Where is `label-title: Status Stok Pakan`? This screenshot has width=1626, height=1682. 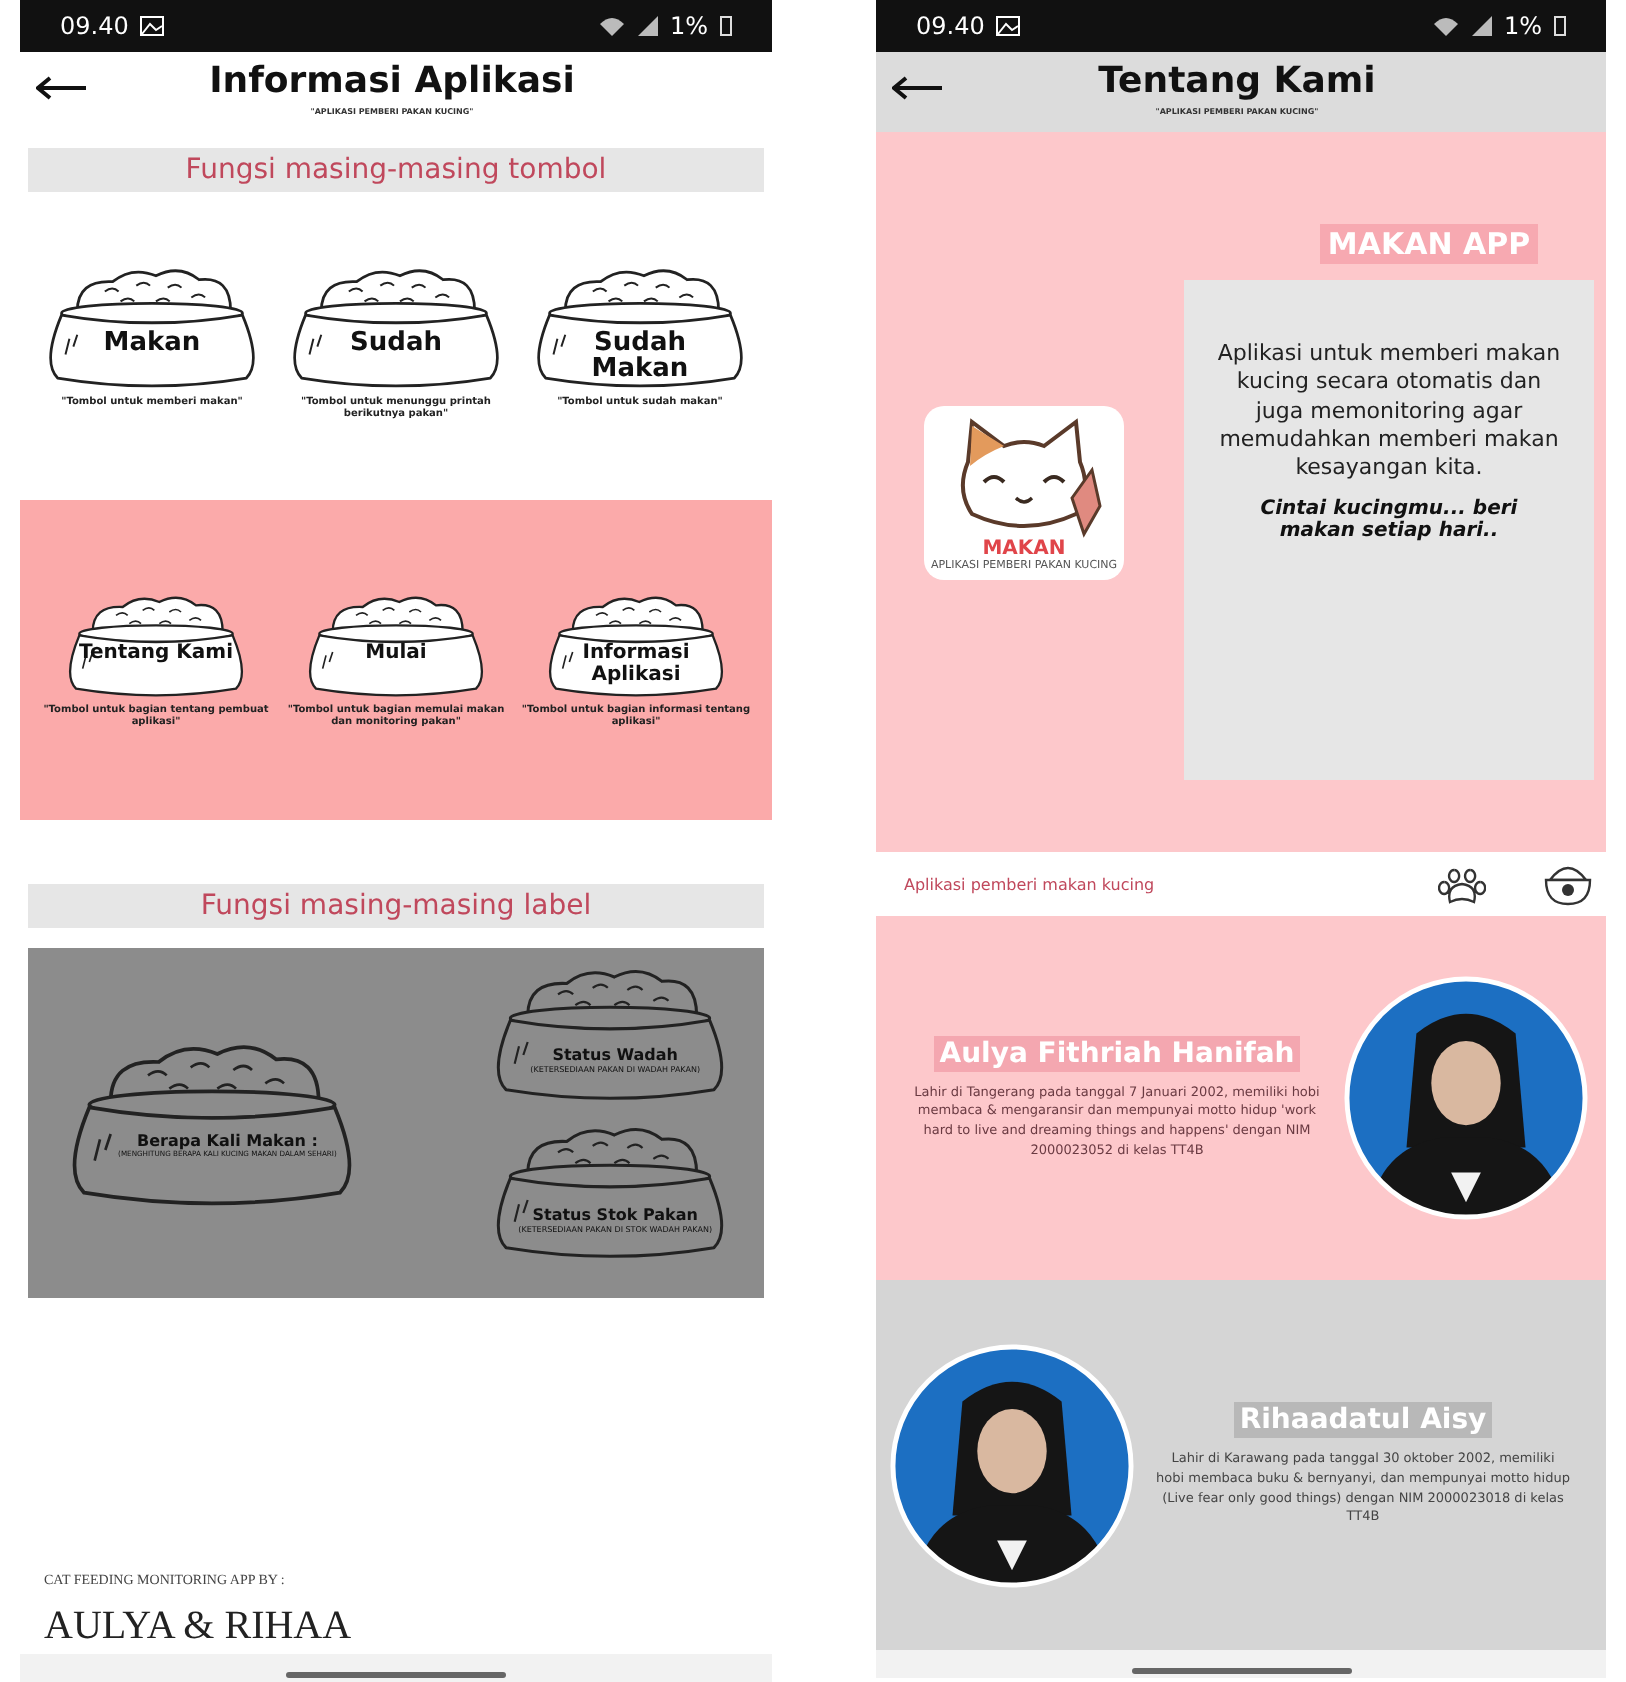 label-title: Status Stok Pakan is located at coordinates (615, 1214).